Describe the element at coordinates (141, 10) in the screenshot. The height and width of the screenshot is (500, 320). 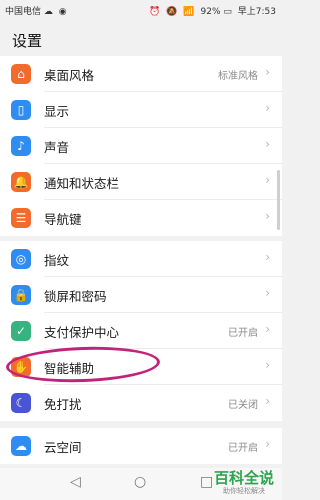
I see `status-bar: 中国电信 ☁ ◉ ⏰ 🔕 📶 92% ▭ 早上7:53` at that location.